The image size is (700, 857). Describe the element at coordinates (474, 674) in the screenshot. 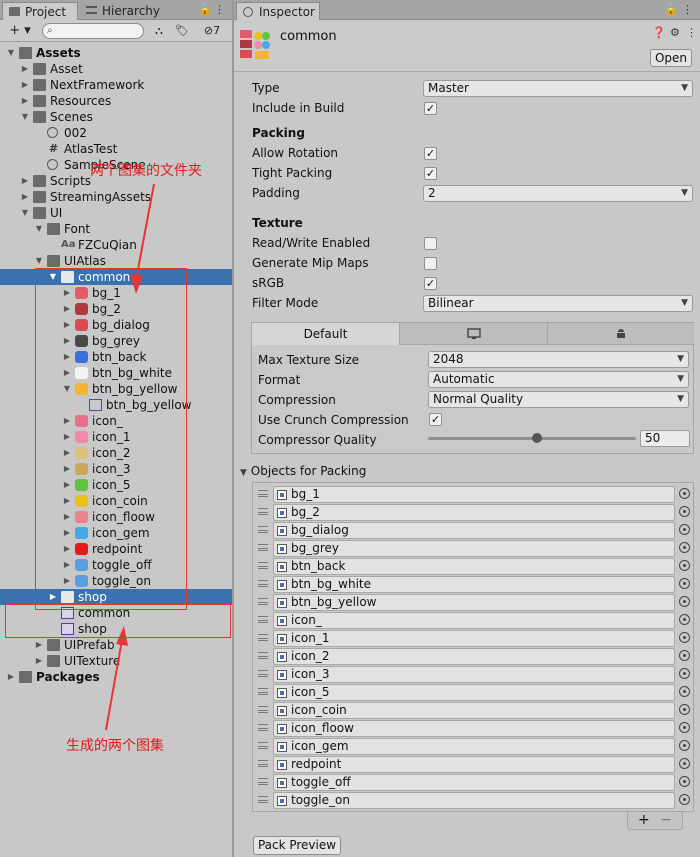

I see `object-field: icon_3` at that location.